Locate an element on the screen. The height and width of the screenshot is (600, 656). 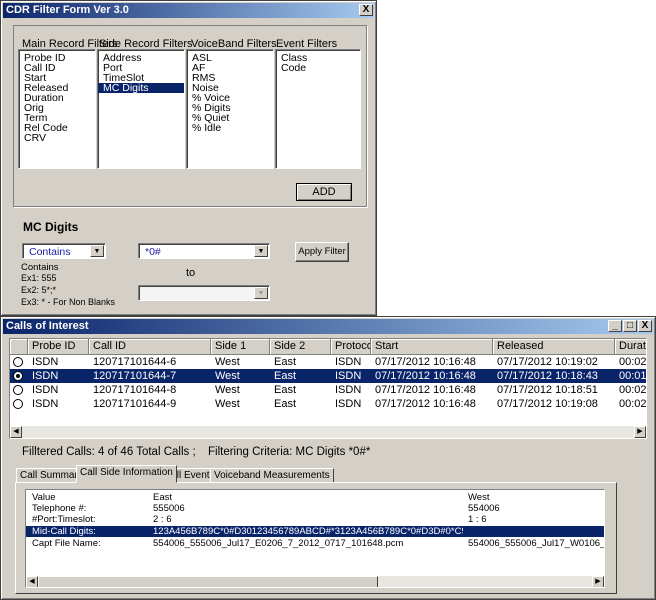
list-item-selected: MC Digits is located at coordinates (141, 88).